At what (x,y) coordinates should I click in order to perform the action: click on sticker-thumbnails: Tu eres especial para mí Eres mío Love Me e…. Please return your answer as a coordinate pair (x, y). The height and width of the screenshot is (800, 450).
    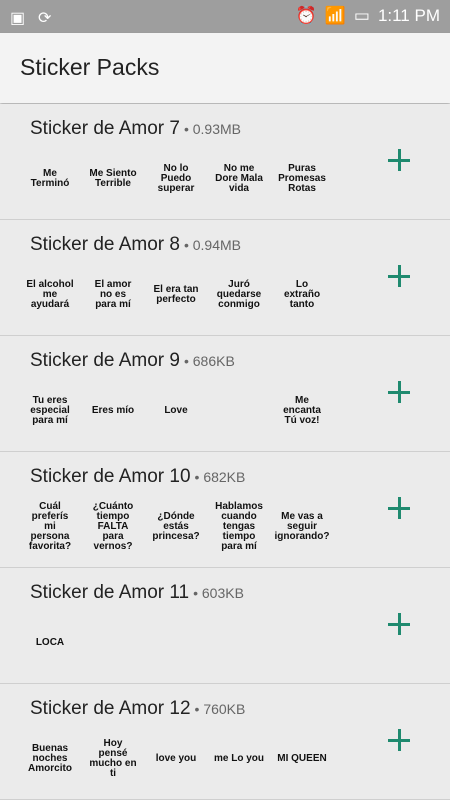
    Looking at the image, I should click on (176, 411).